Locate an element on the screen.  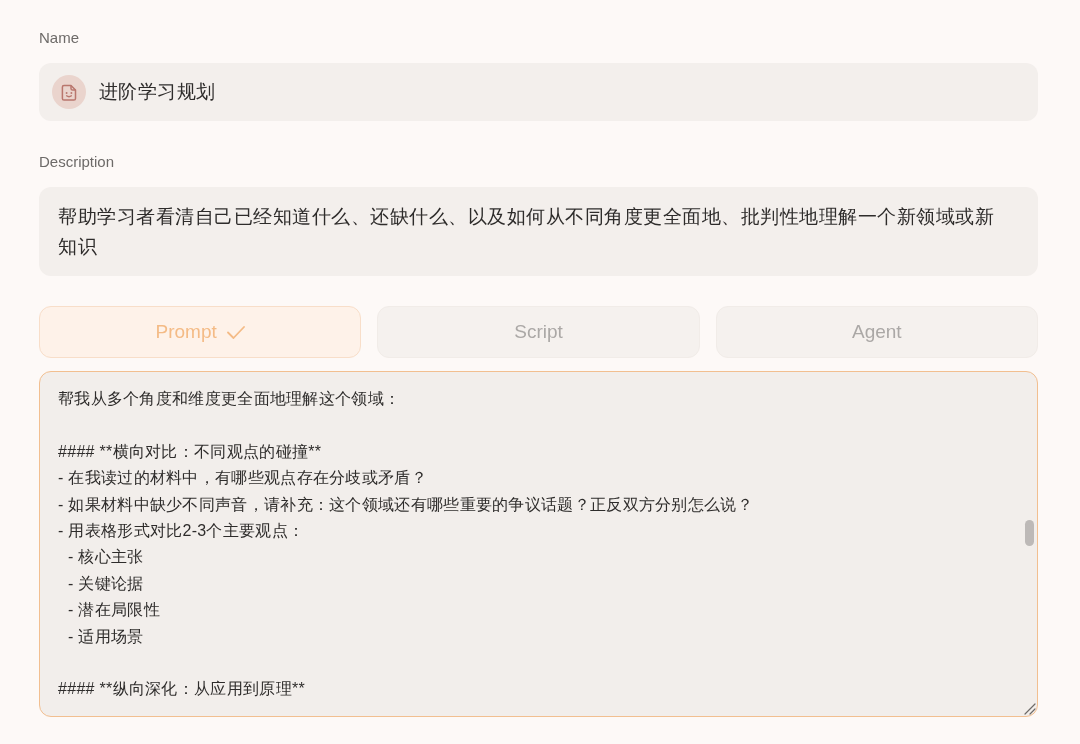
name-field: 进阶学习规划 is located at coordinates (538, 92).